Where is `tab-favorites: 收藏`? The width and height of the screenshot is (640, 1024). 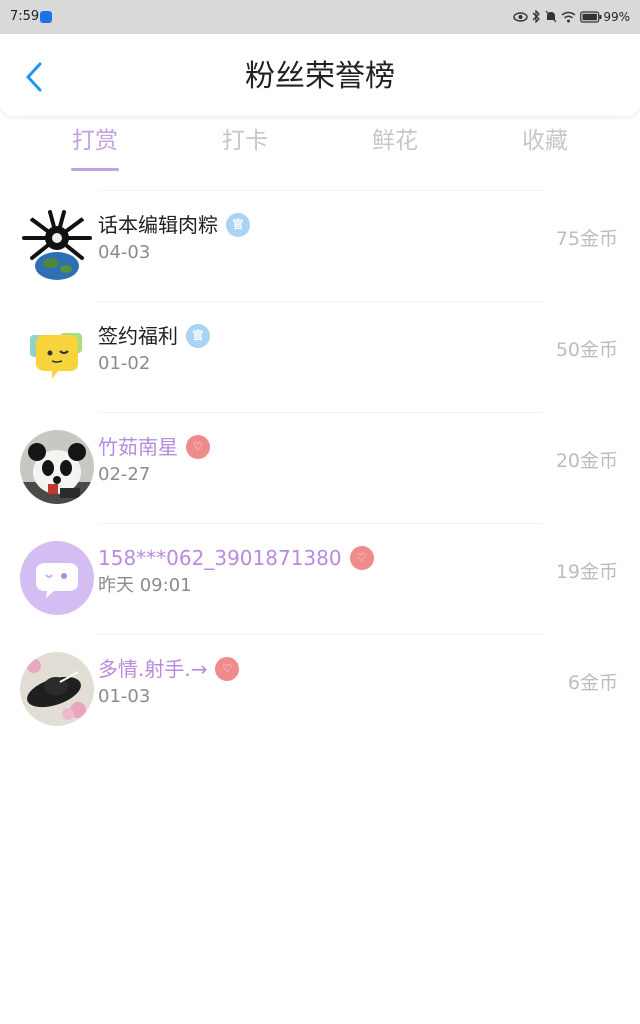
tab-favorites: 收藏 is located at coordinates (545, 141).